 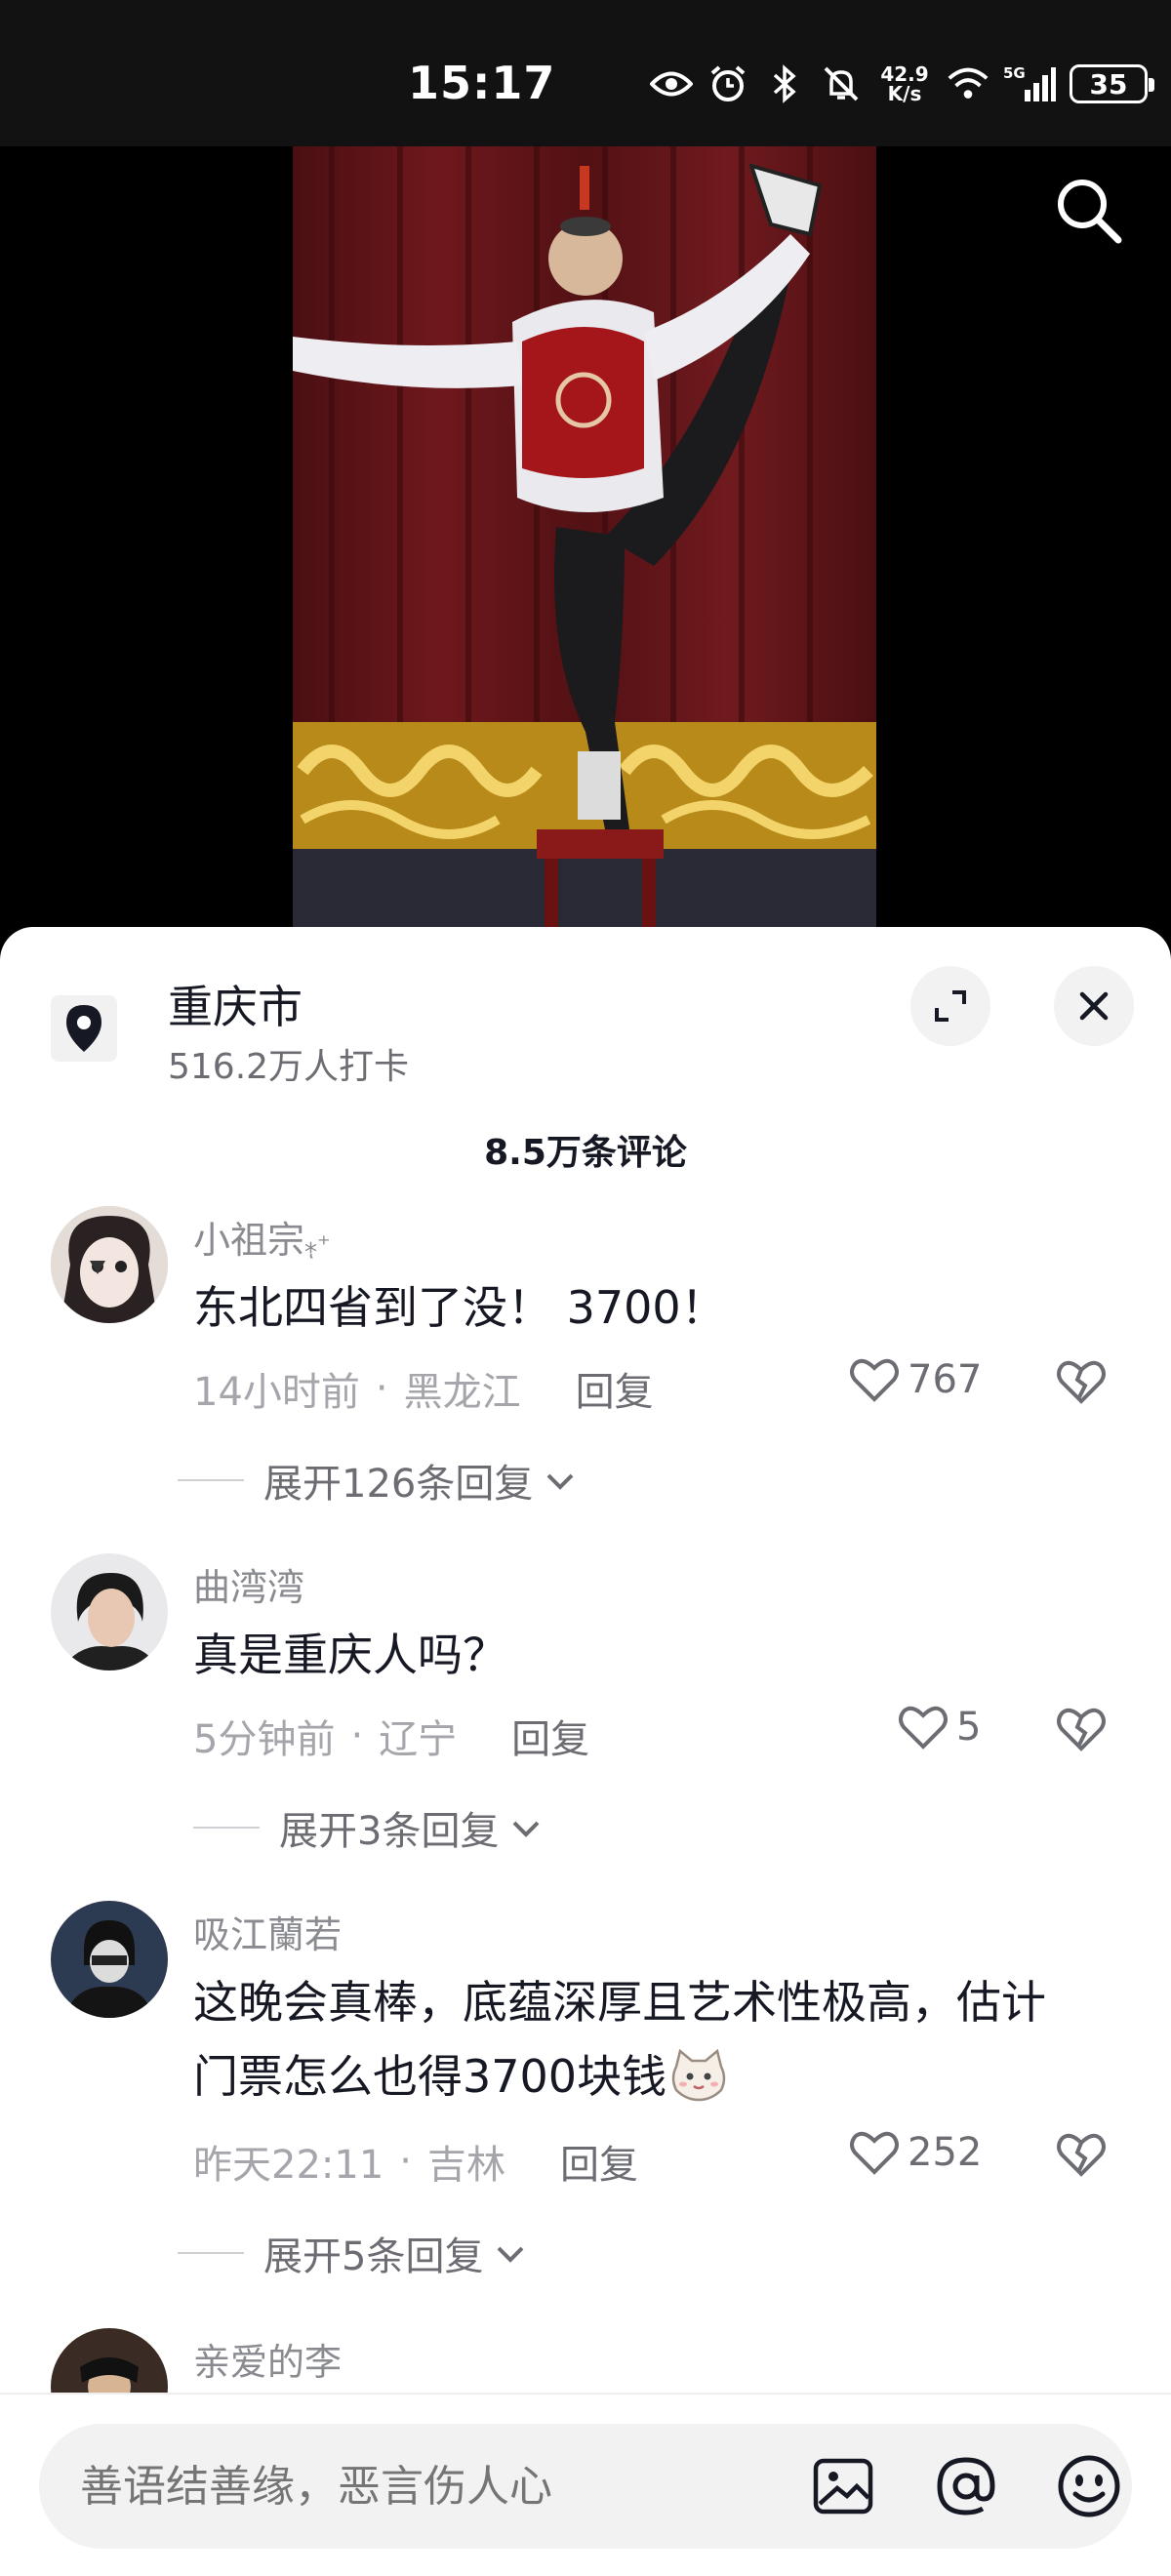 I want to click on battery-icon: 35, so click(x=1112, y=83).